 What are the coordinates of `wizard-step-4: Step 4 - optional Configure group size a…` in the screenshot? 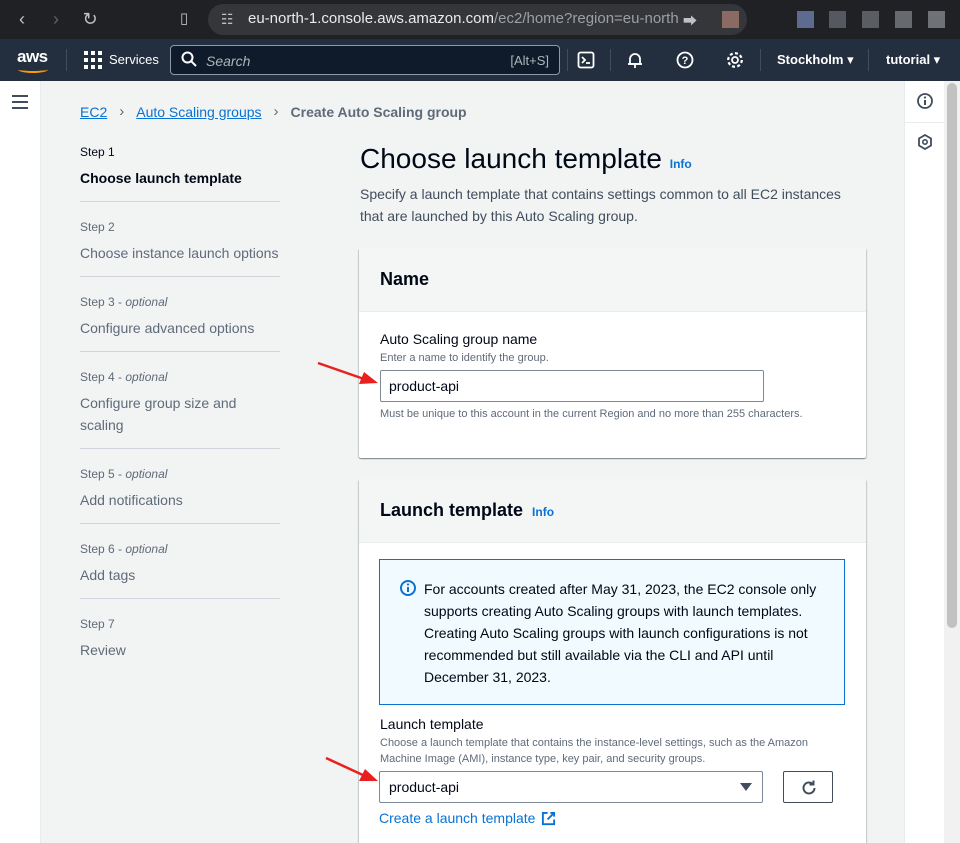 It's located at (180, 403).